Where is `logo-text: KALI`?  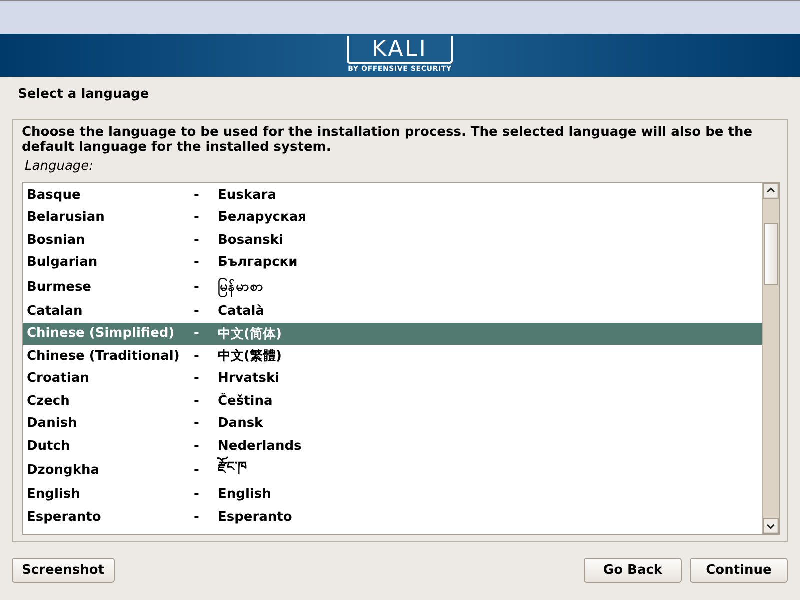
logo-text: KALI is located at coordinates (400, 50).